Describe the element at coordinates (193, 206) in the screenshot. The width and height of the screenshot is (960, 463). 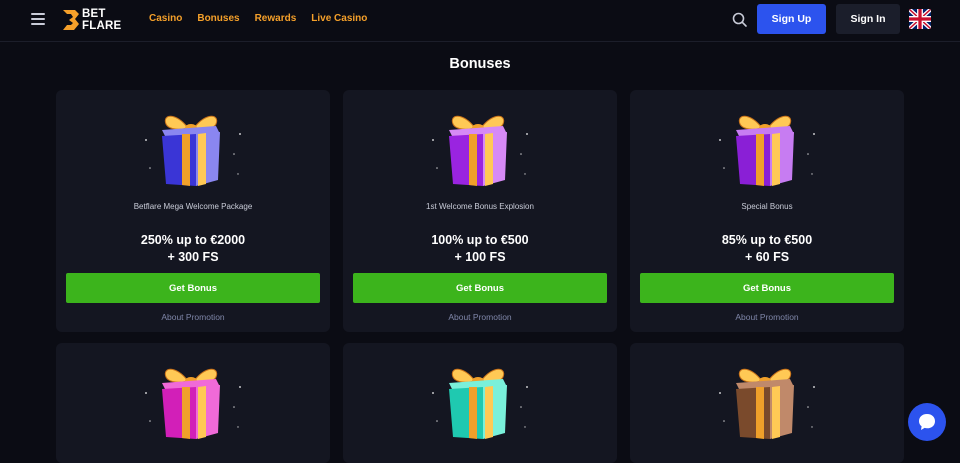
I see `bonus-name: Betflare Mega Welcome Package` at that location.